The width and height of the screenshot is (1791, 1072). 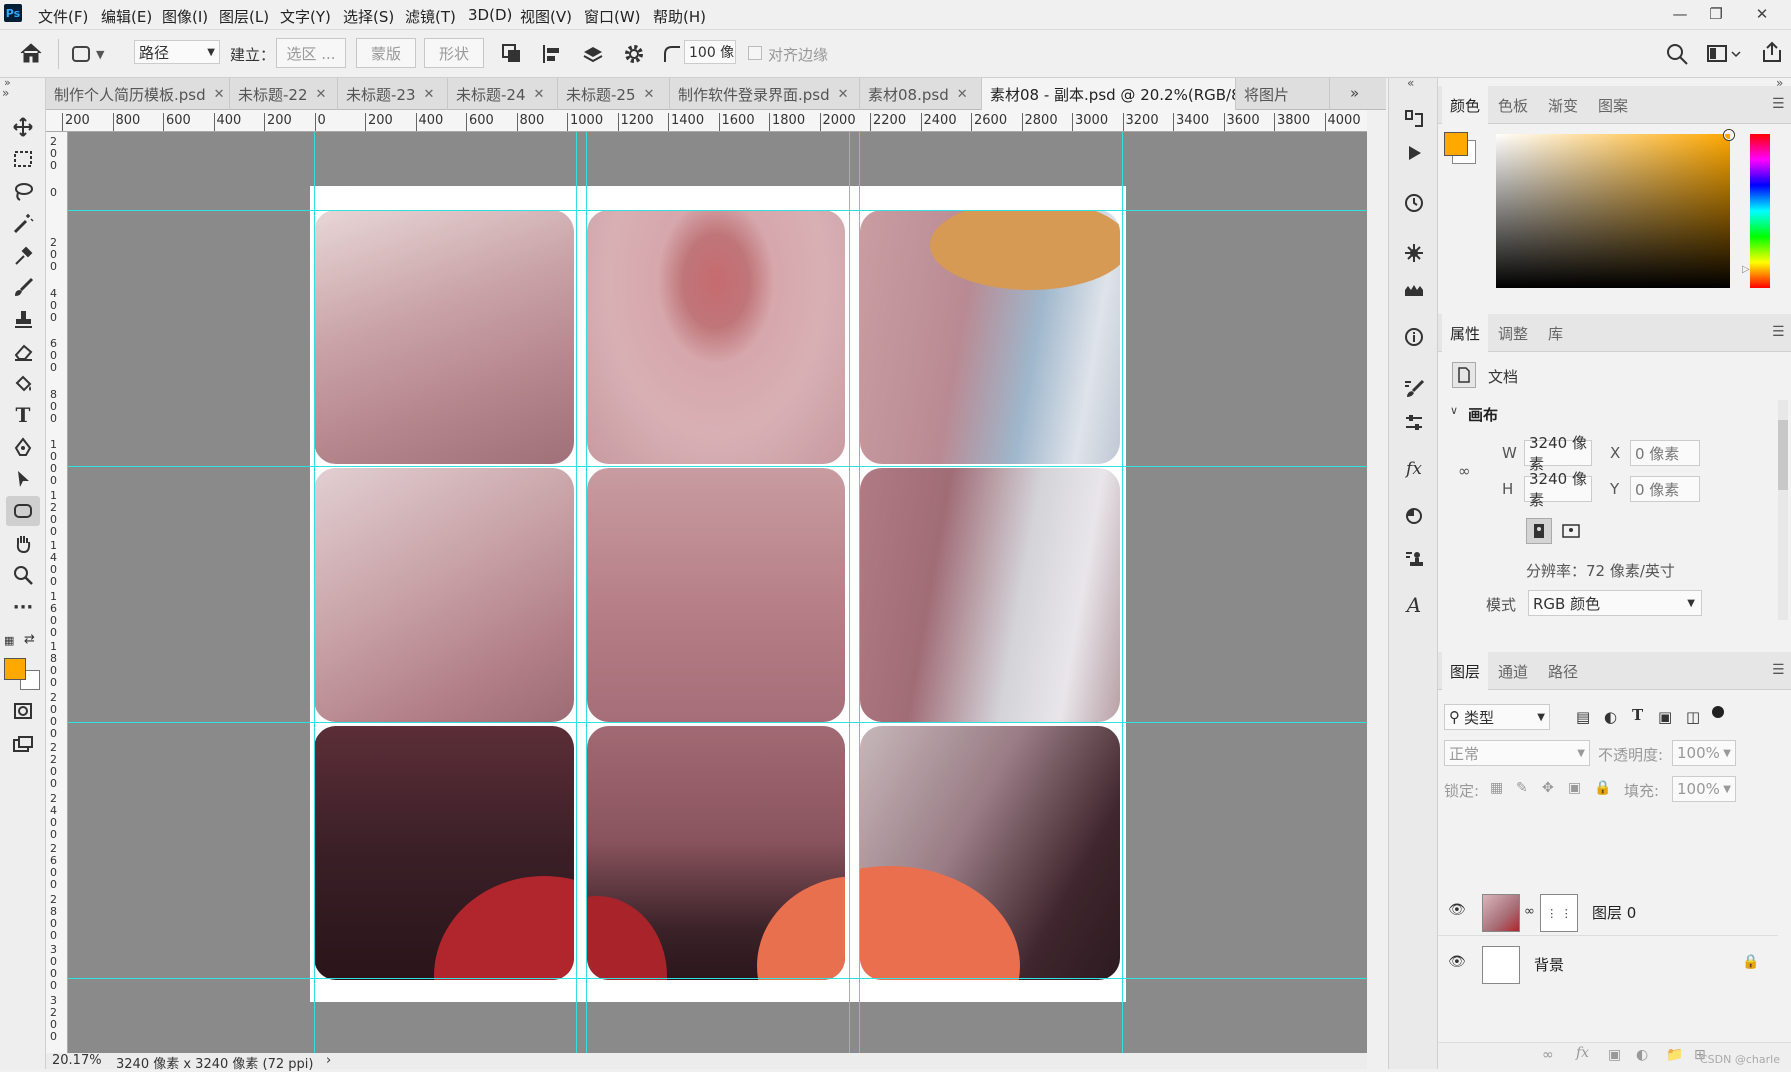 What do you see at coordinates (1465, 671) in the screenshot?
I see `tab-layers: 图层` at bounding box center [1465, 671].